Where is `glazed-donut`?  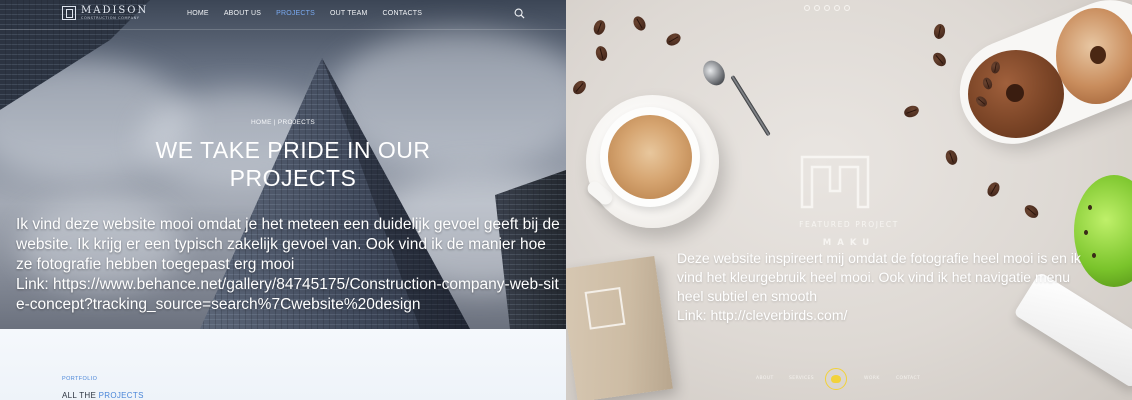 glazed-donut is located at coordinates (1094, 56).